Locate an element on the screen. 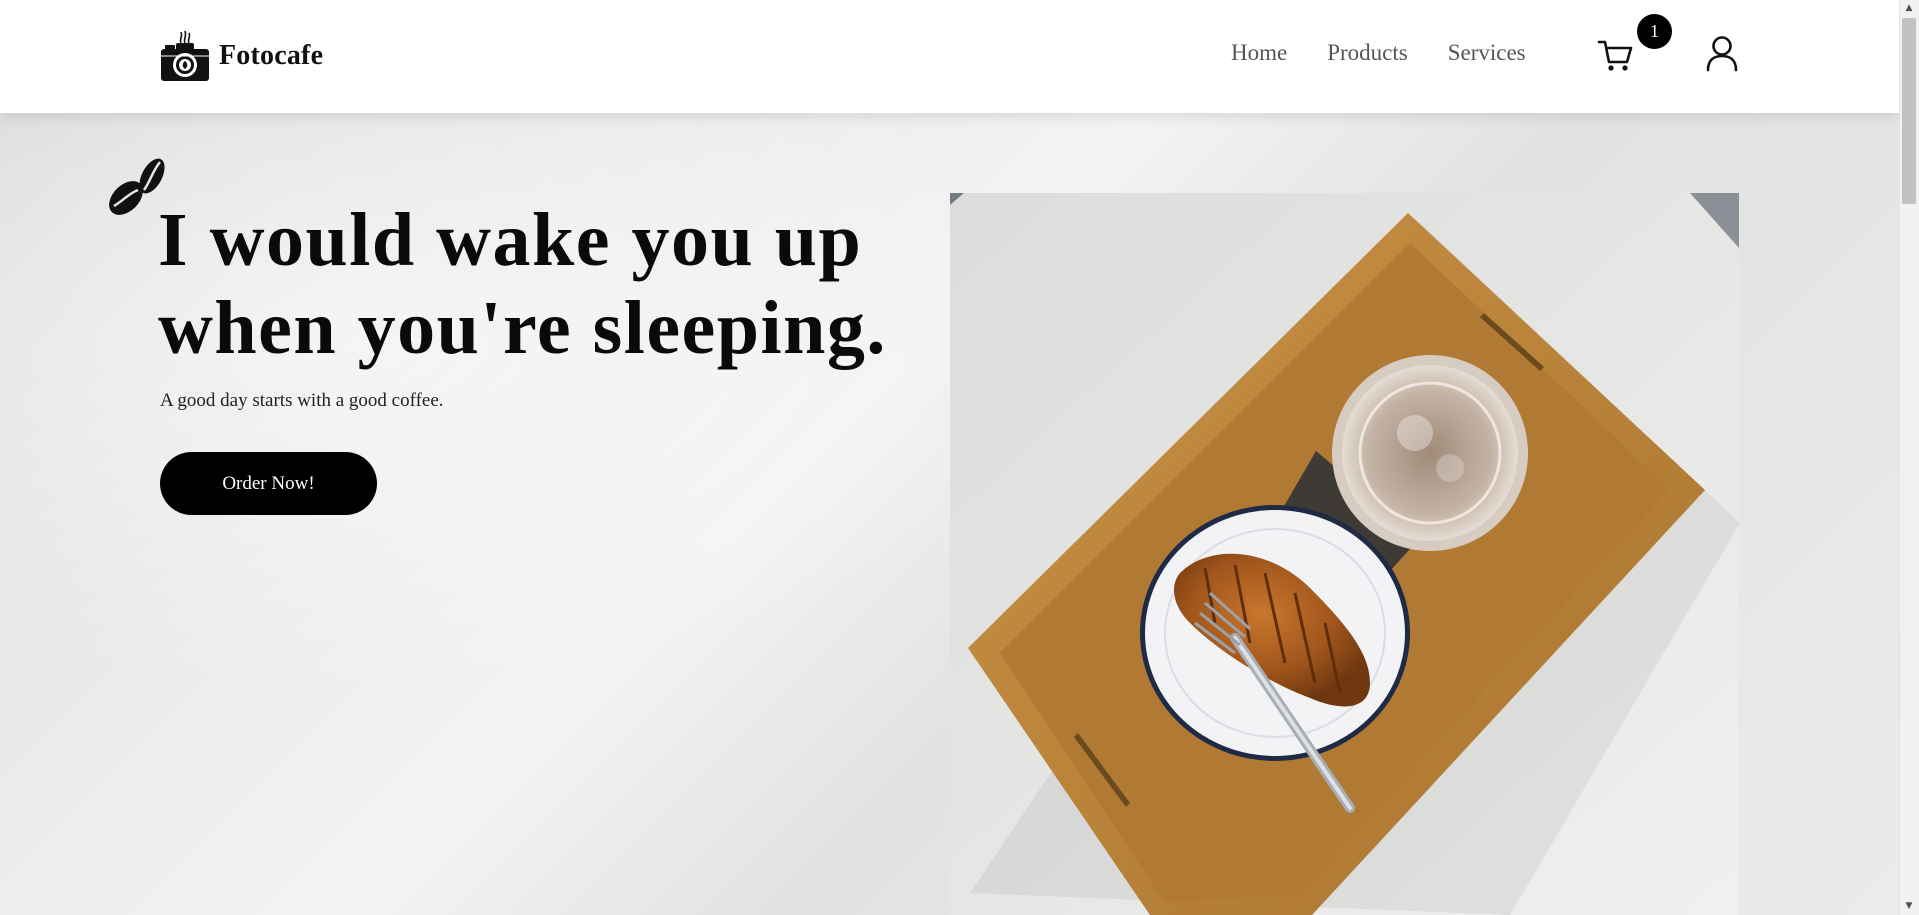  order-now-button: Order Now! is located at coordinates (268, 483).